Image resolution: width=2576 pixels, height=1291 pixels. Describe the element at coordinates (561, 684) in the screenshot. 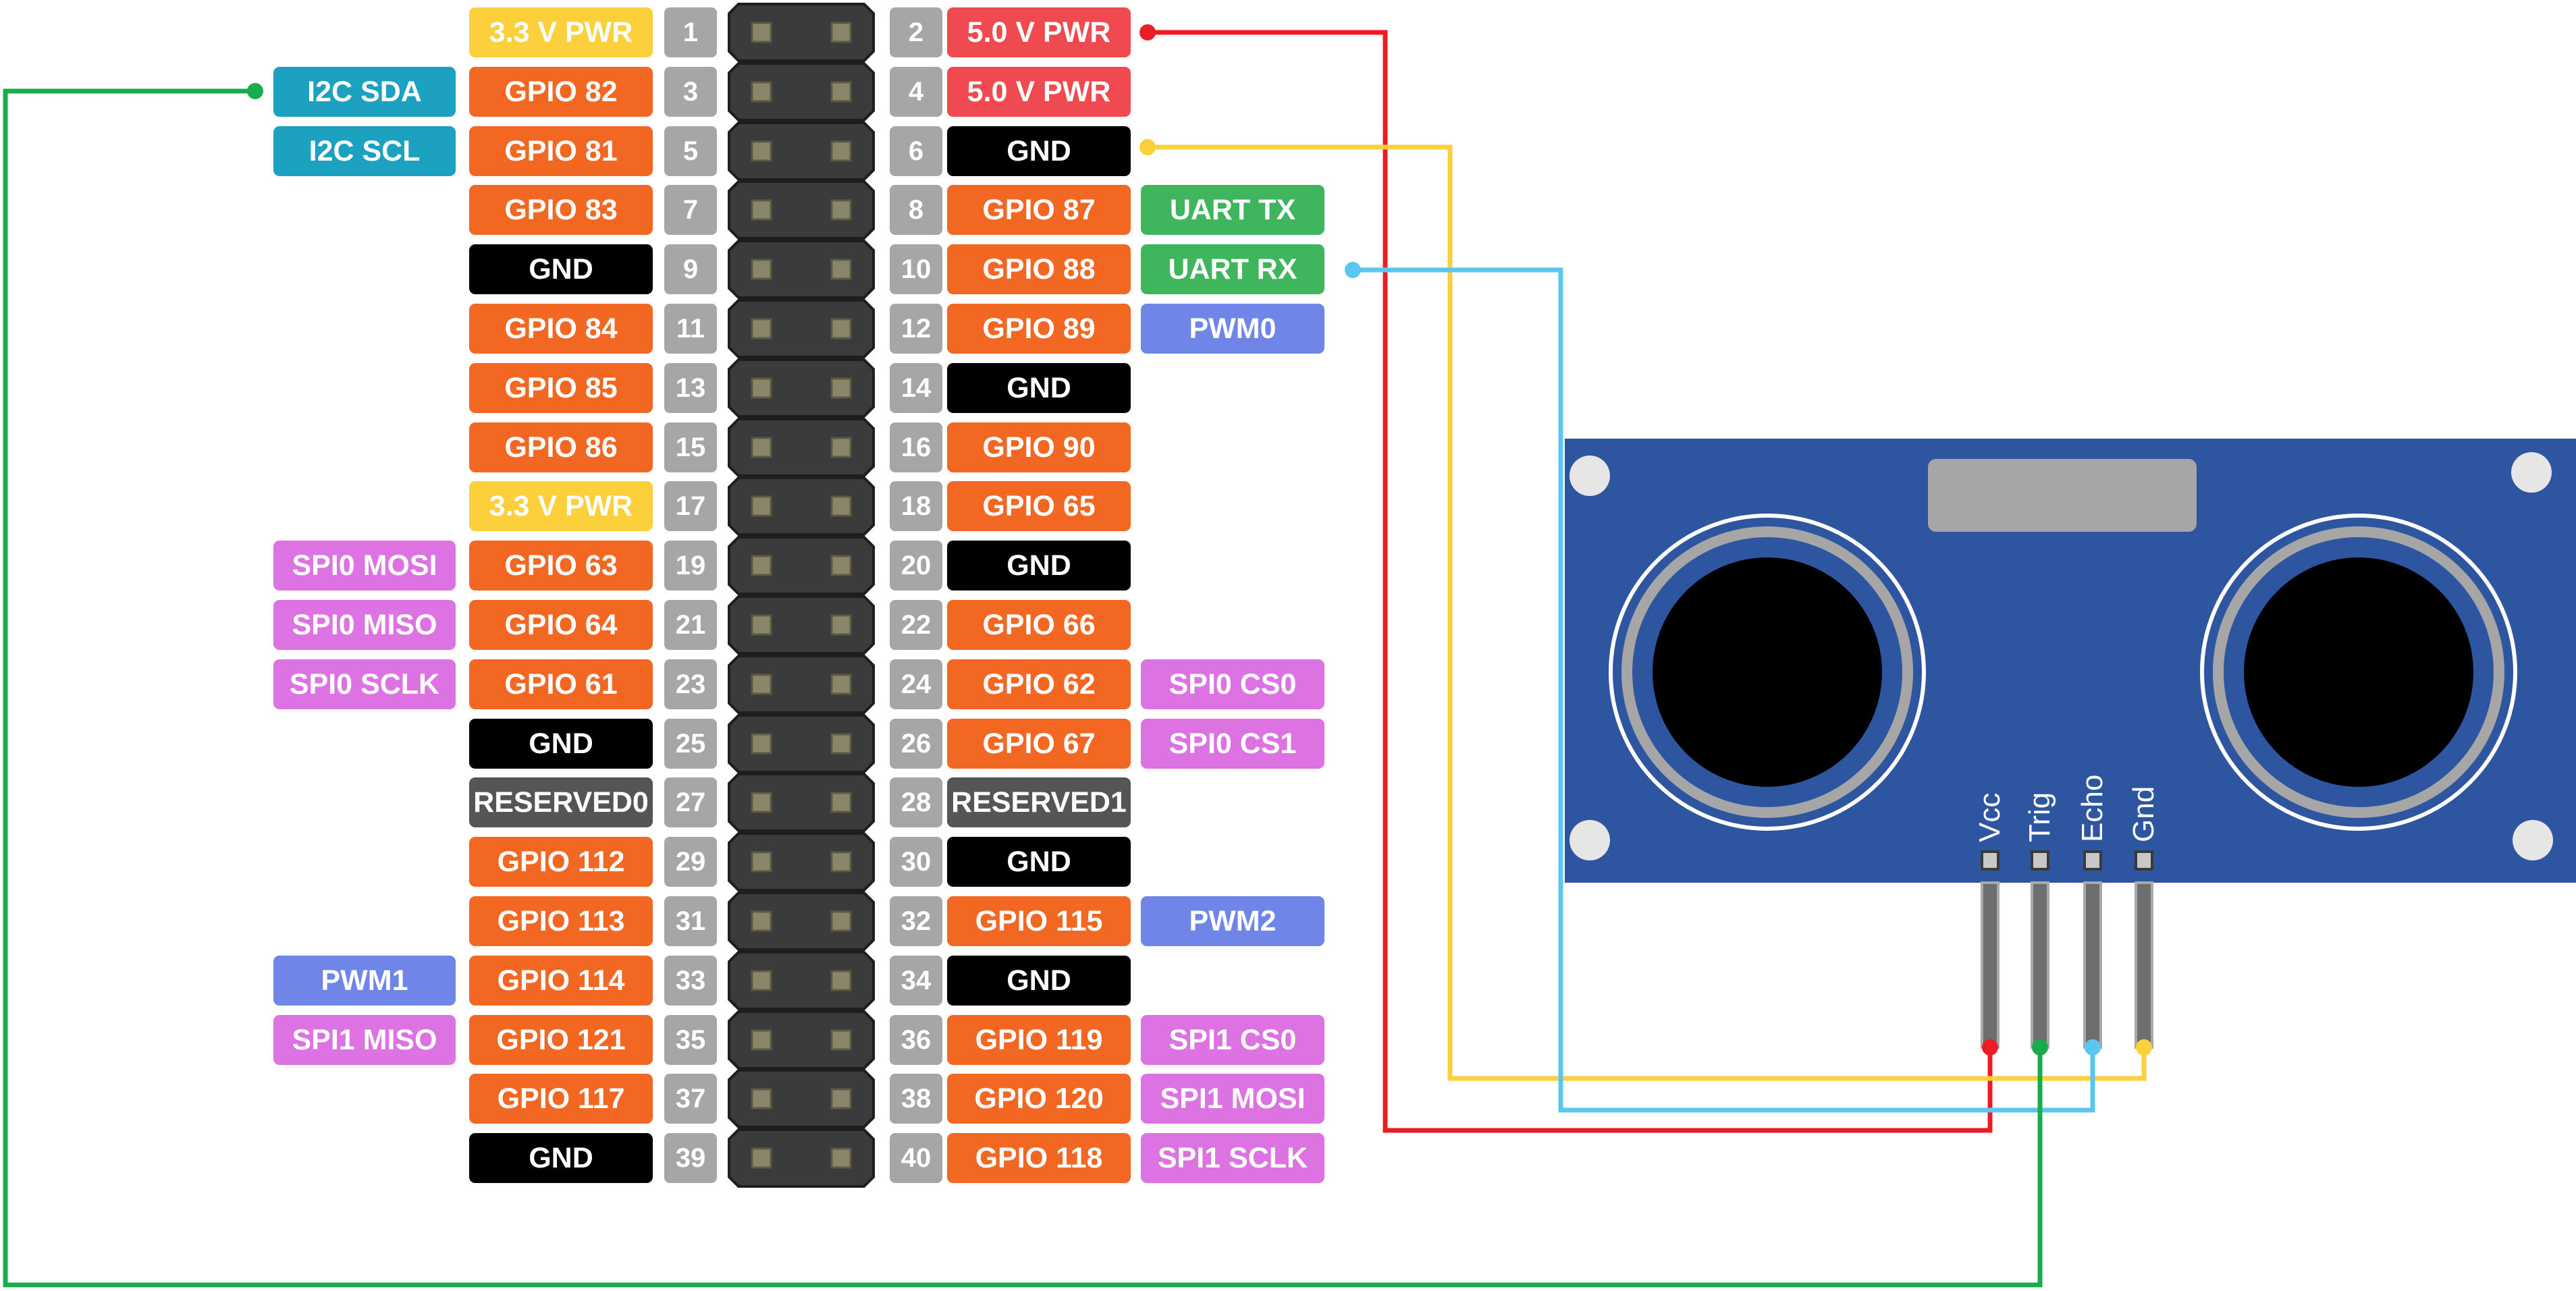

I see `pin-name-label: GPIO 61` at that location.